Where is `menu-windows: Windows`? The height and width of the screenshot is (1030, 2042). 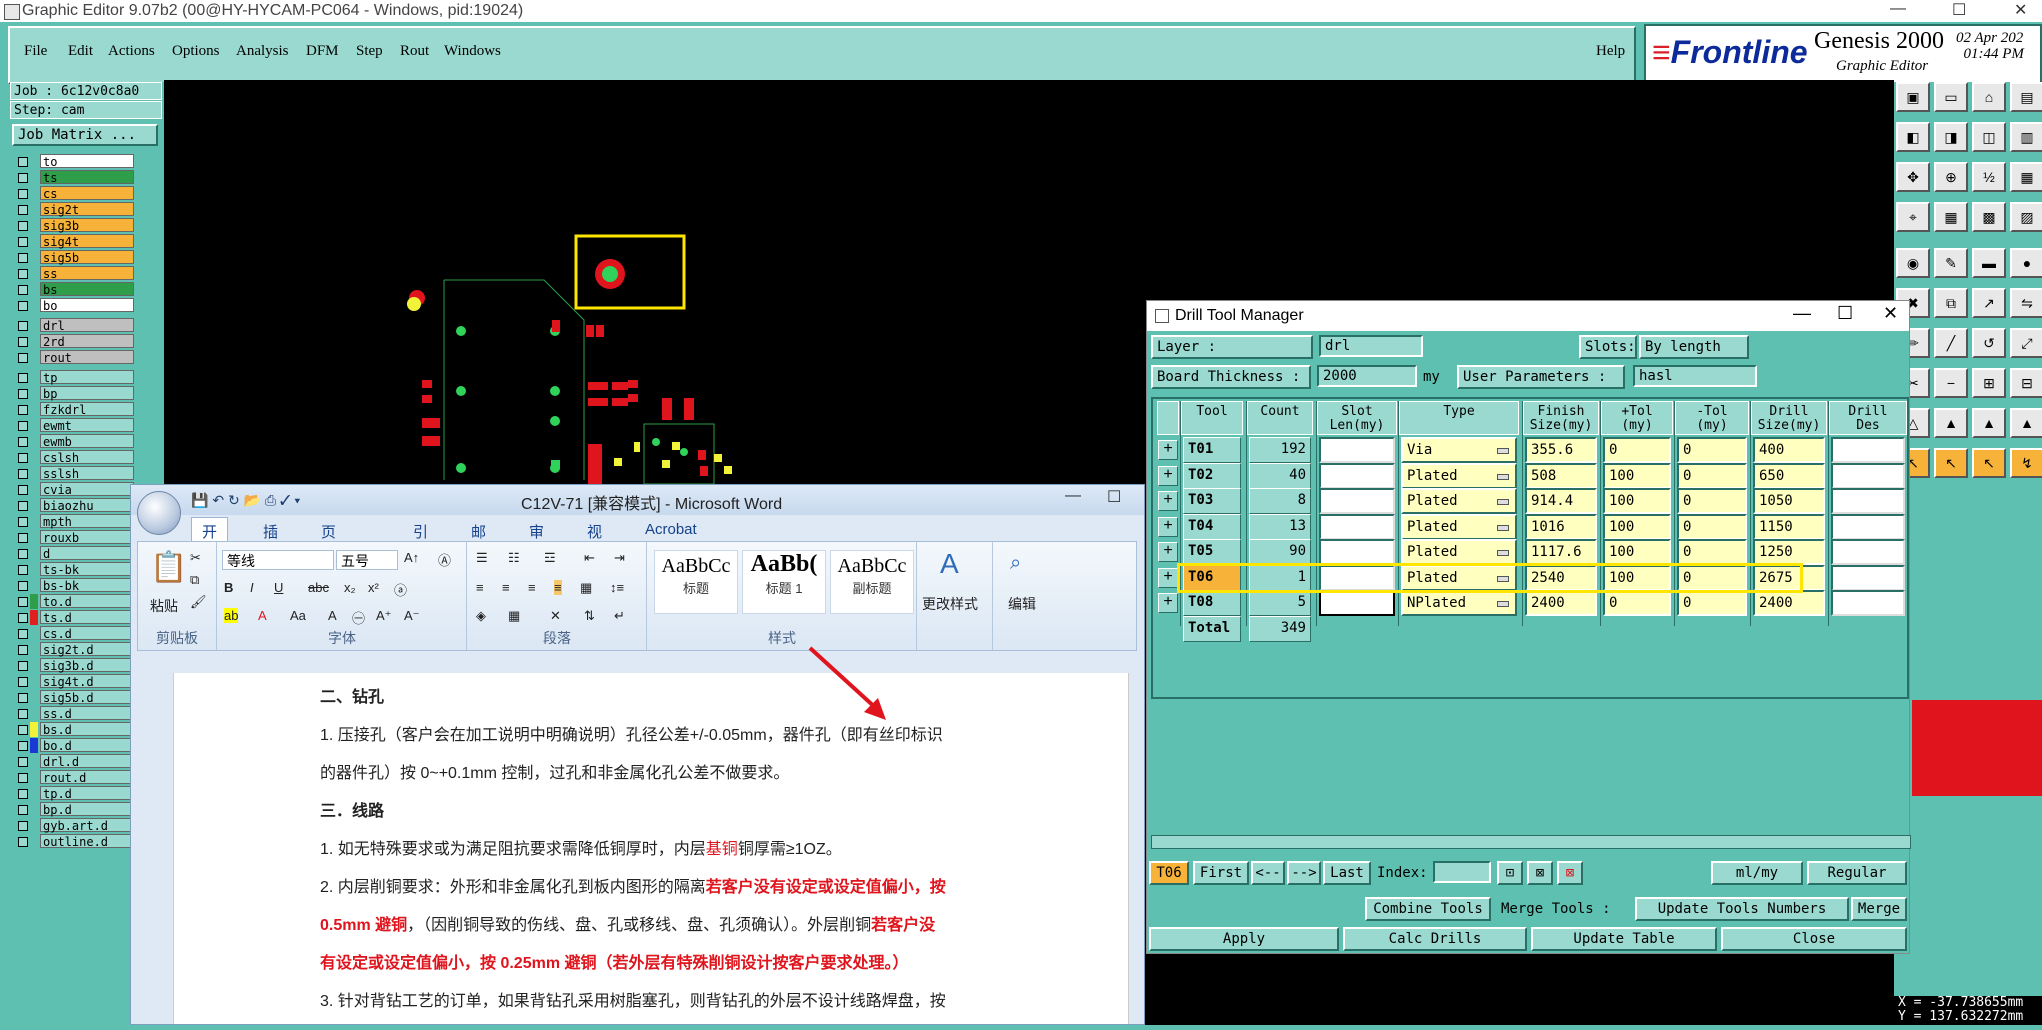 menu-windows: Windows is located at coordinates (472, 51).